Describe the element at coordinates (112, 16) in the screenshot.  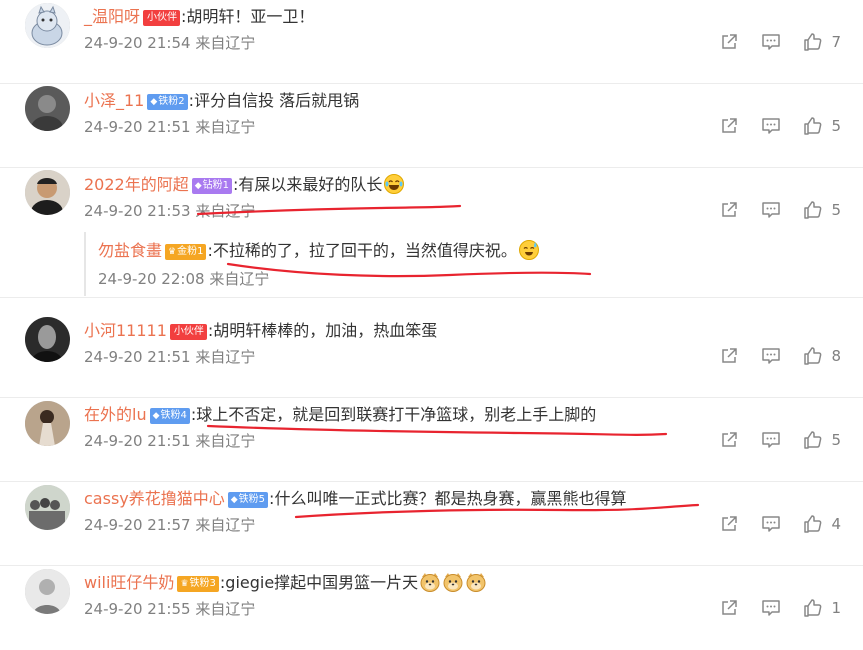
I see `username-link: _温阳呀` at that location.